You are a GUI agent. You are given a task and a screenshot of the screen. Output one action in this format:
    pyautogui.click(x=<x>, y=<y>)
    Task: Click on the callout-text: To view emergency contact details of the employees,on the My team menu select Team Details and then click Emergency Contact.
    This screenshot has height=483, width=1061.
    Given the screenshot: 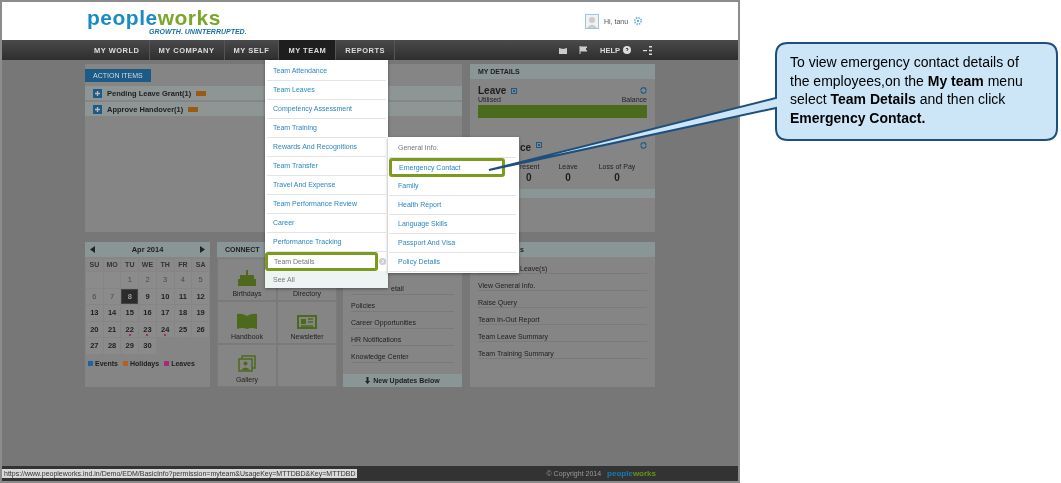 What is the action you would take?
    pyautogui.click(x=907, y=90)
    